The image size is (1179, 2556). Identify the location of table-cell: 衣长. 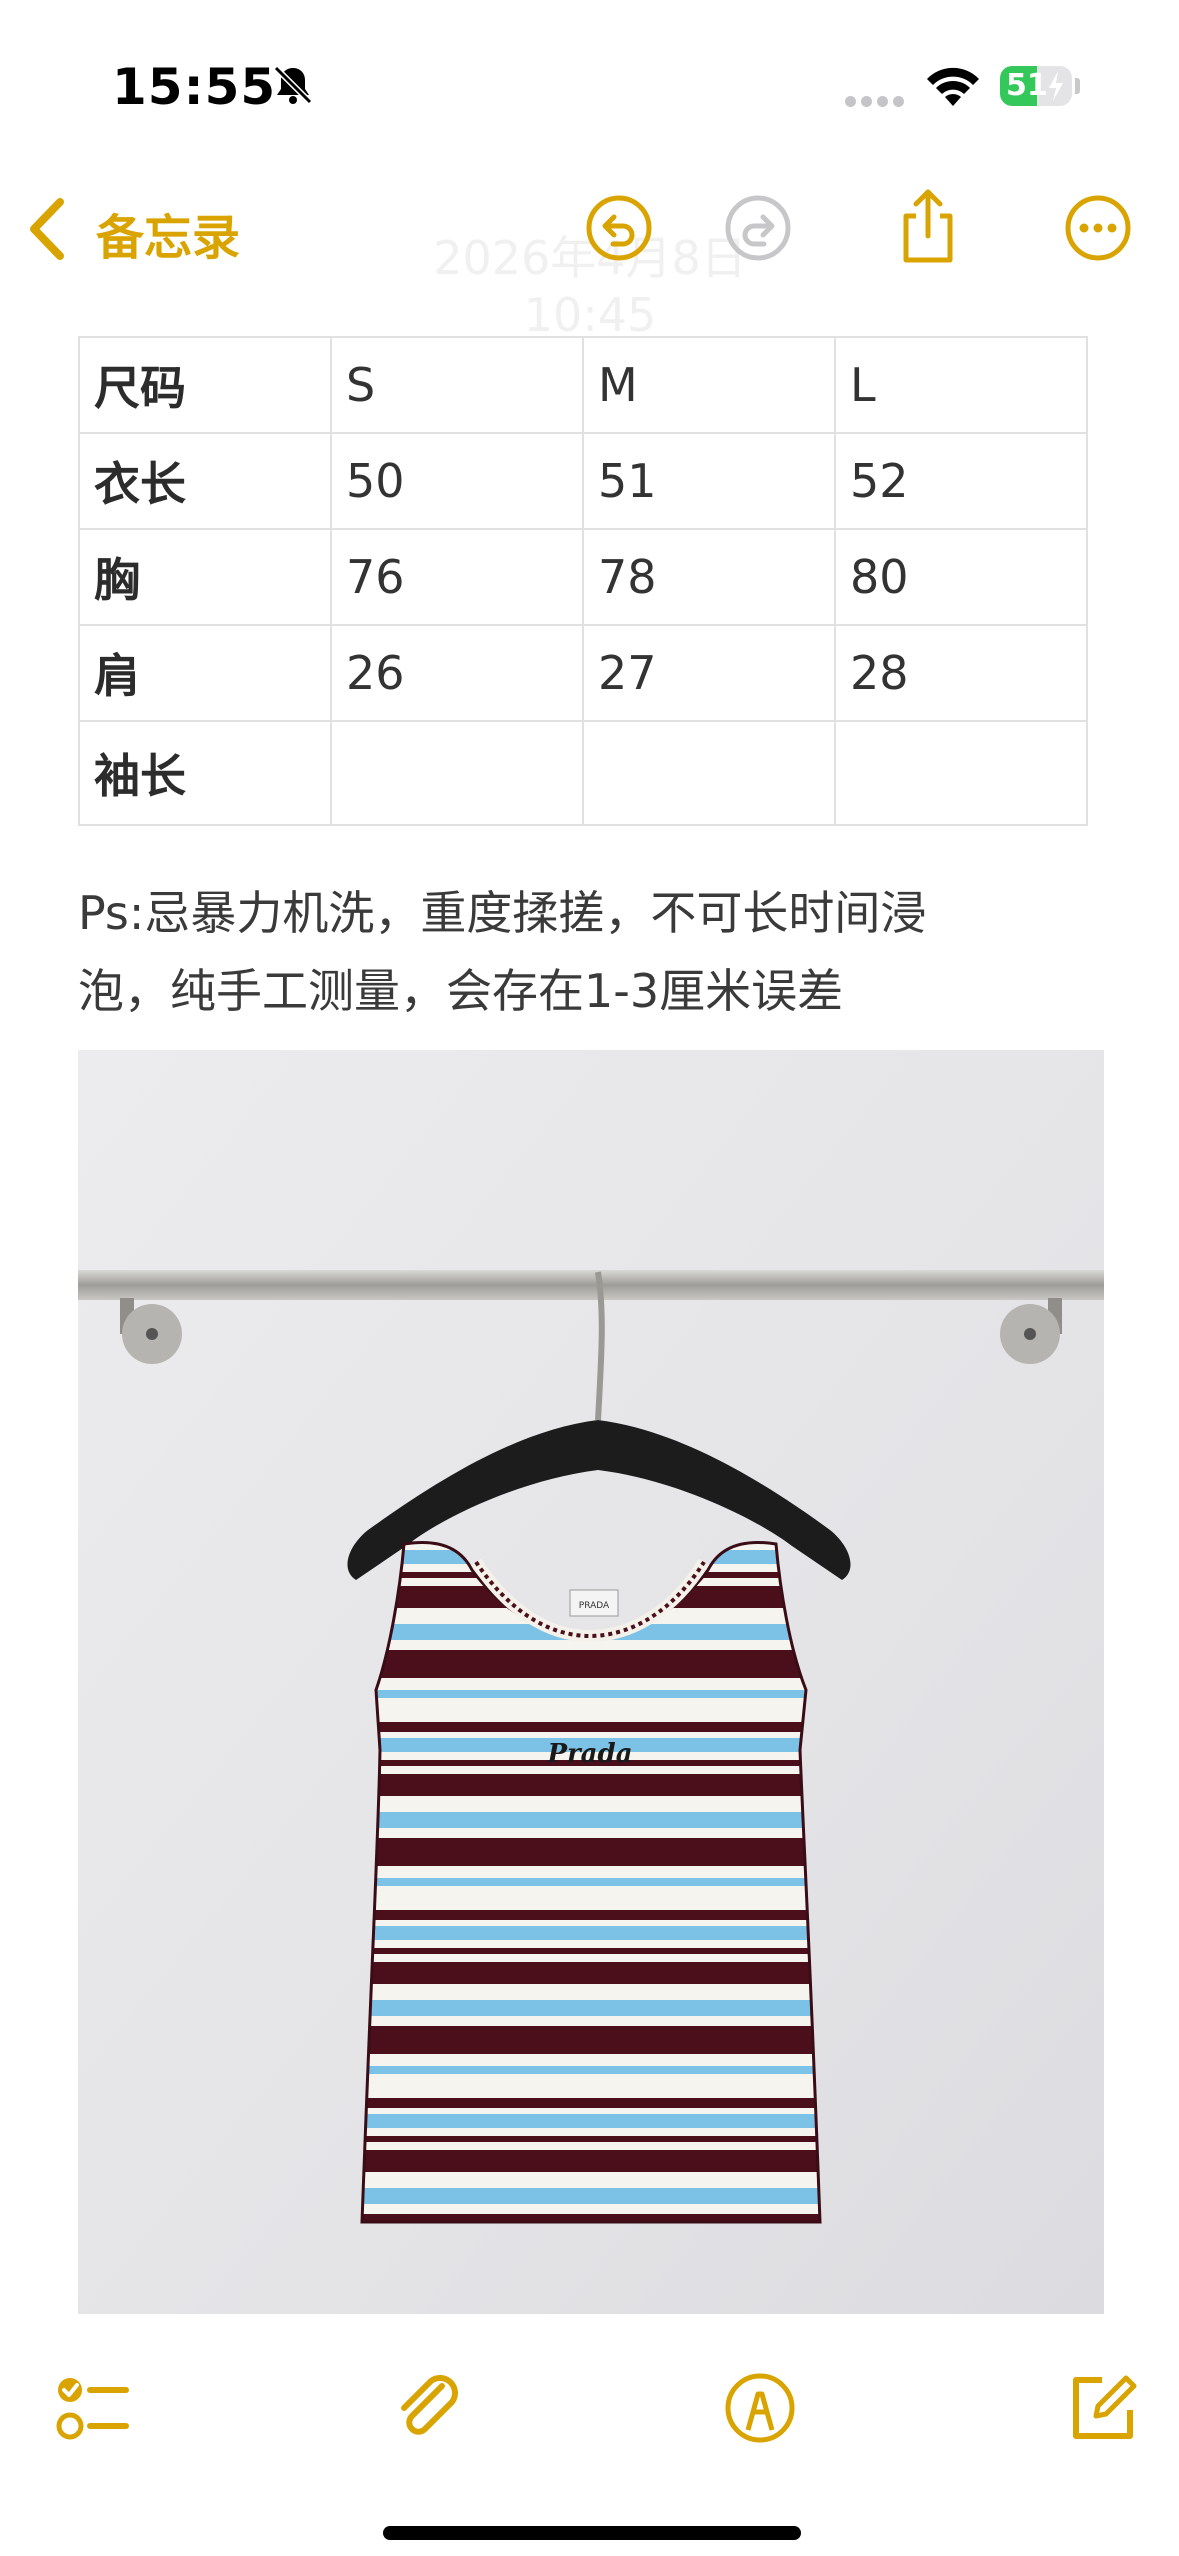
(205, 481).